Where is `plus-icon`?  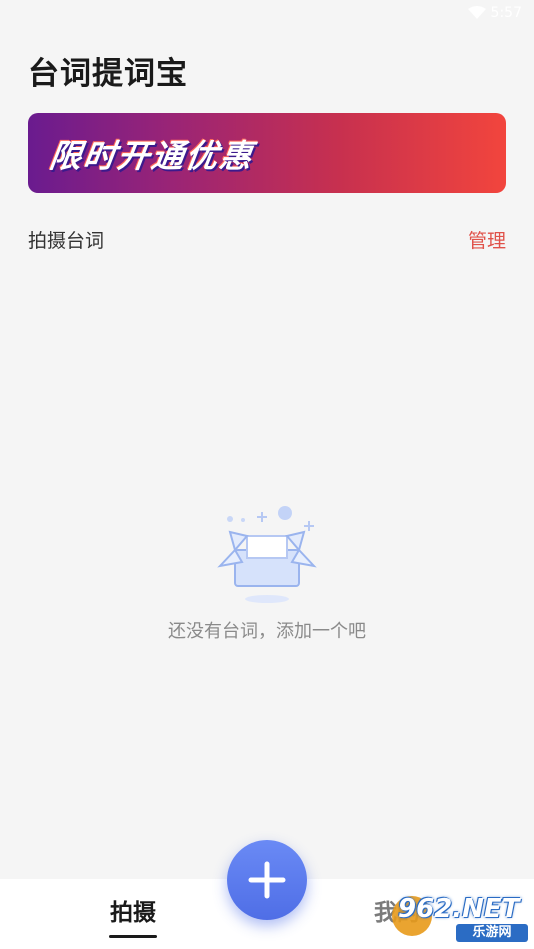
plus-icon is located at coordinates (267, 880).